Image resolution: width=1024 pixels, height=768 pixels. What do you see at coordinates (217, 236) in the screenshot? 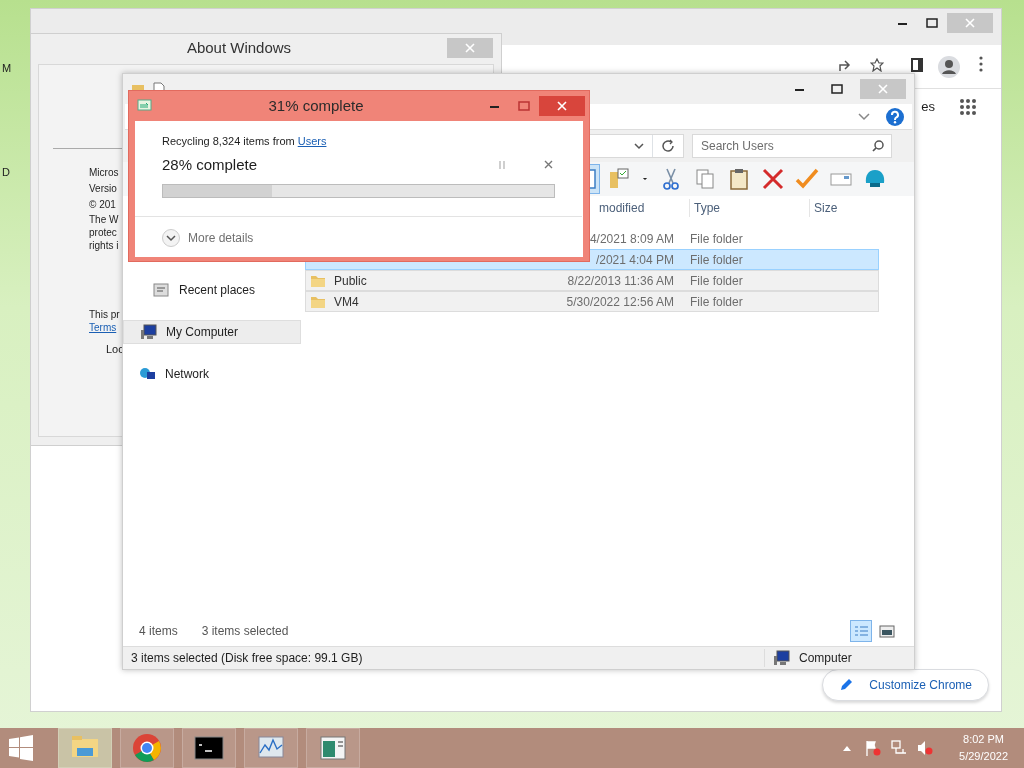
I see `details-toggle: More details` at bounding box center [217, 236].